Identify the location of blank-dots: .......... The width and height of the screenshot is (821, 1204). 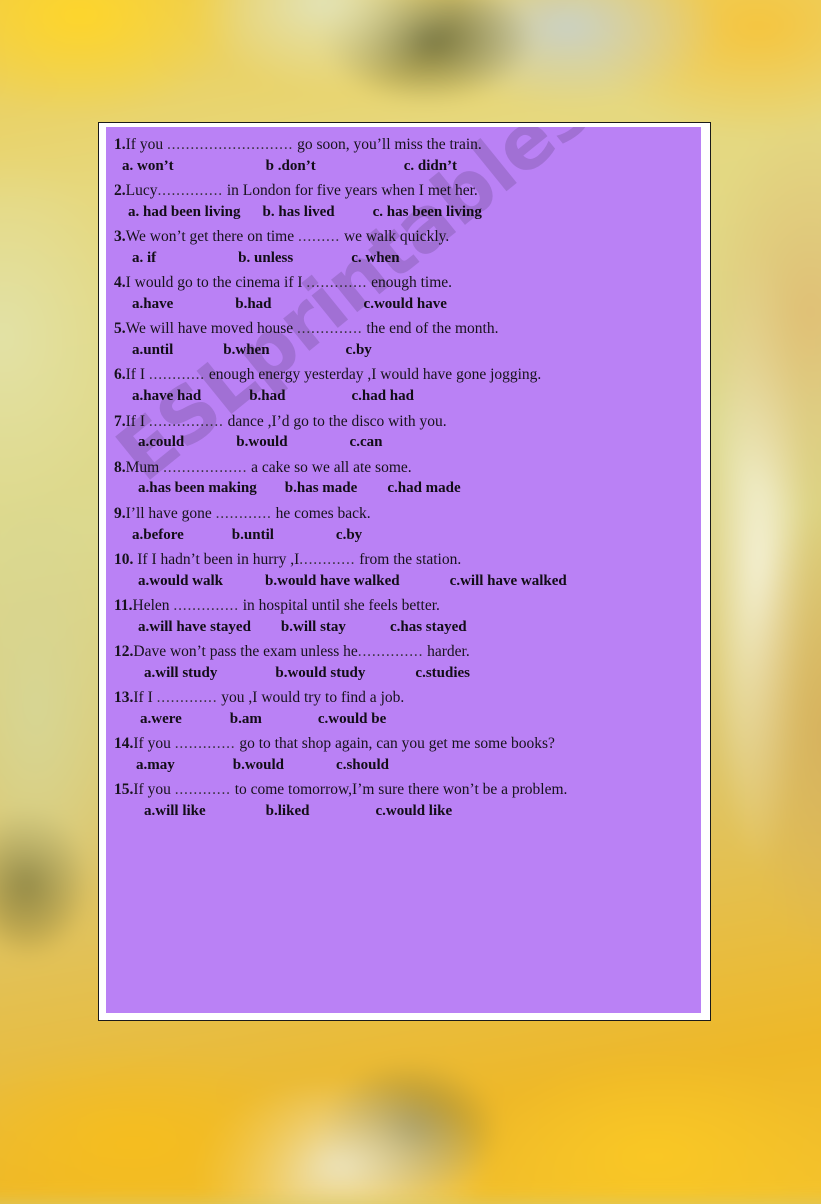
(319, 237).